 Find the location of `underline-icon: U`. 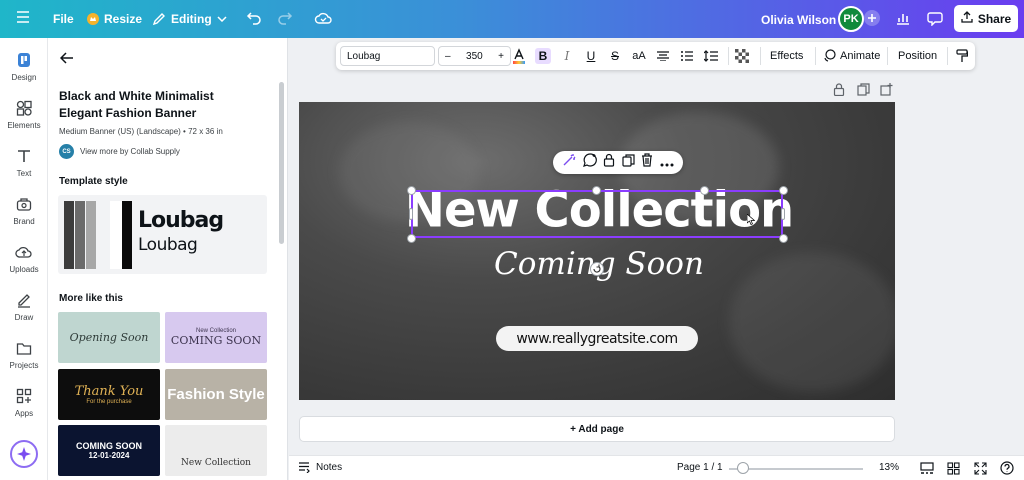

underline-icon: U is located at coordinates (591, 56).